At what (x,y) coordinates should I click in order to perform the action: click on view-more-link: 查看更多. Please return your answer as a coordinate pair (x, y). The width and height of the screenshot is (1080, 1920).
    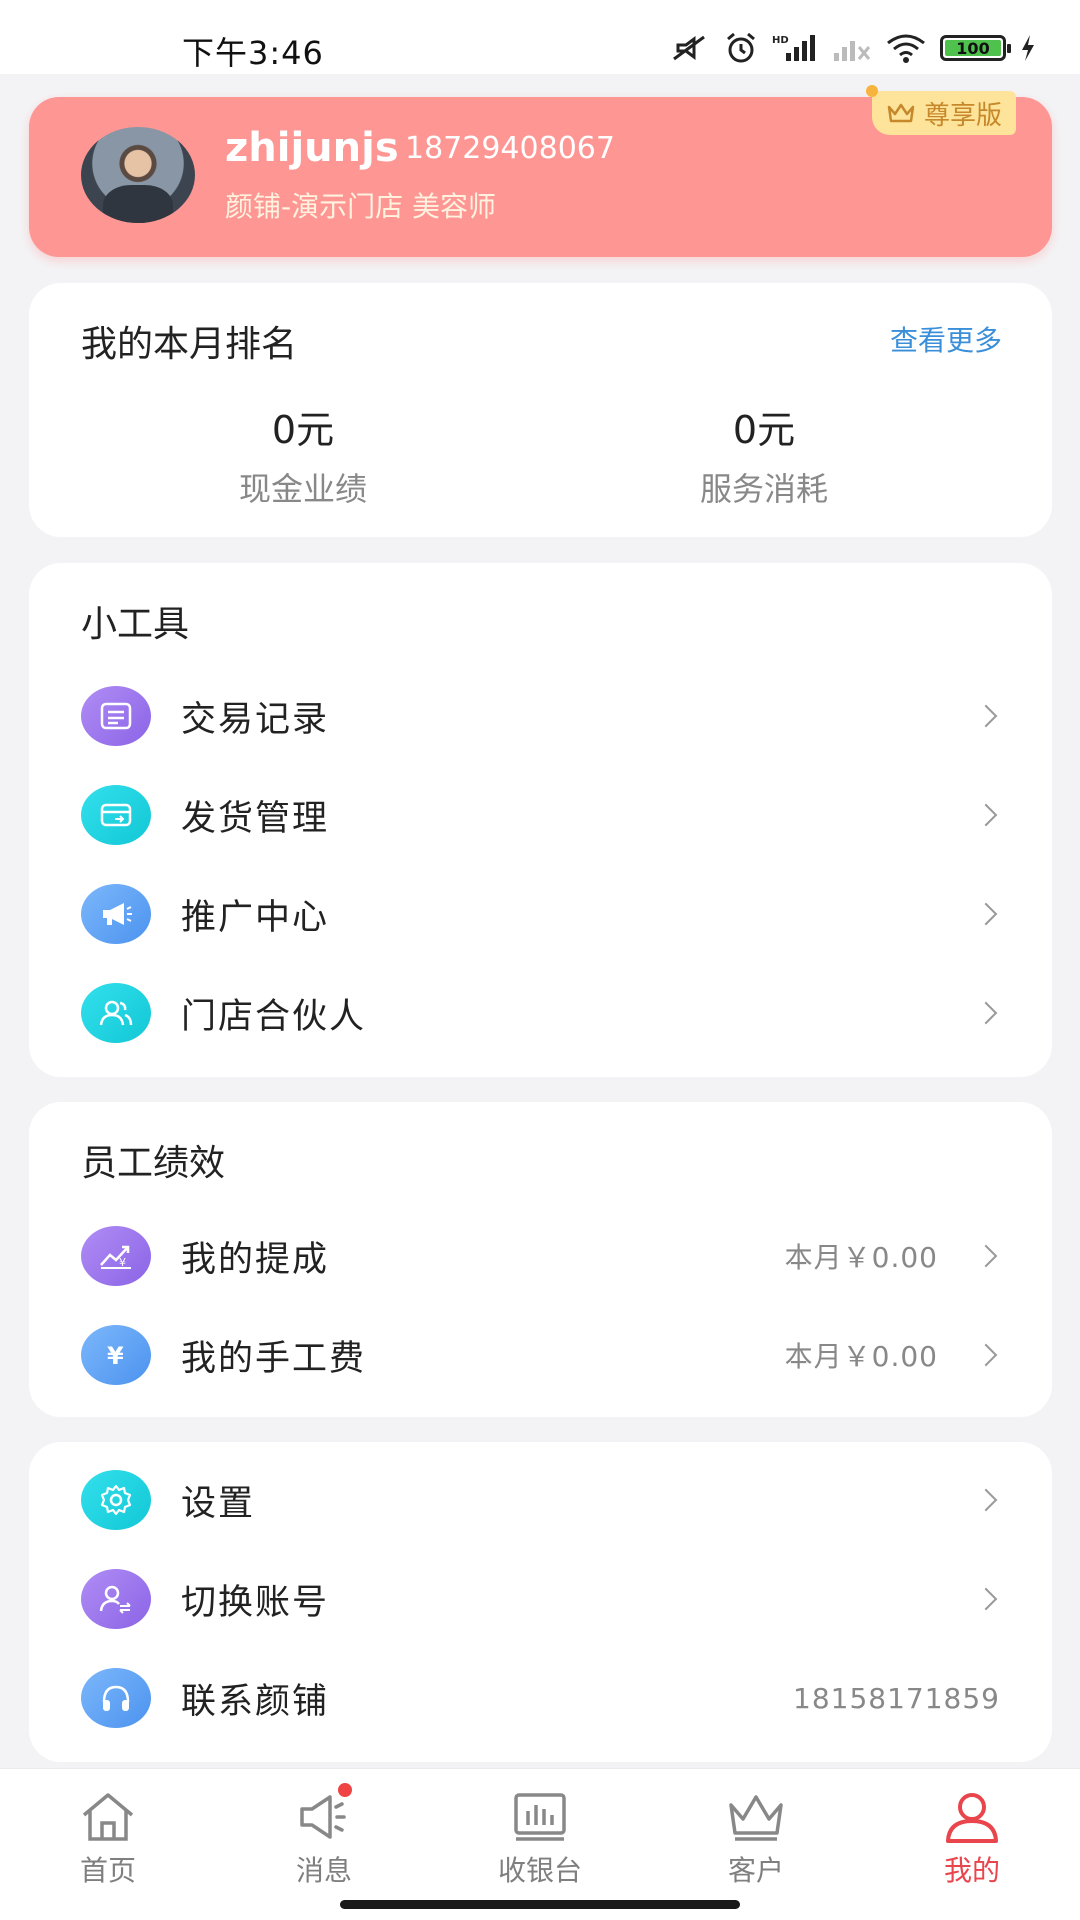
    Looking at the image, I should click on (946, 339).